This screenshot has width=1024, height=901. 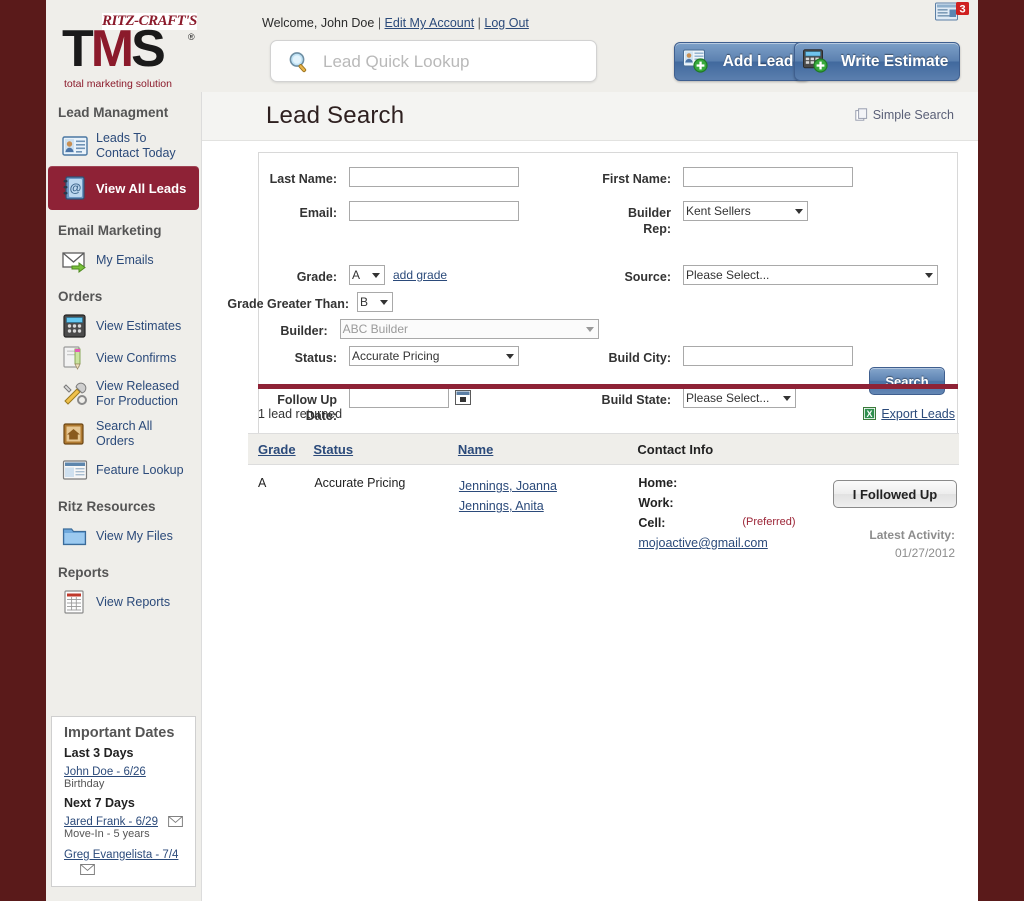 What do you see at coordinates (316, 277) in the screenshot?
I see `grade-label: Grade:` at bounding box center [316, 277].